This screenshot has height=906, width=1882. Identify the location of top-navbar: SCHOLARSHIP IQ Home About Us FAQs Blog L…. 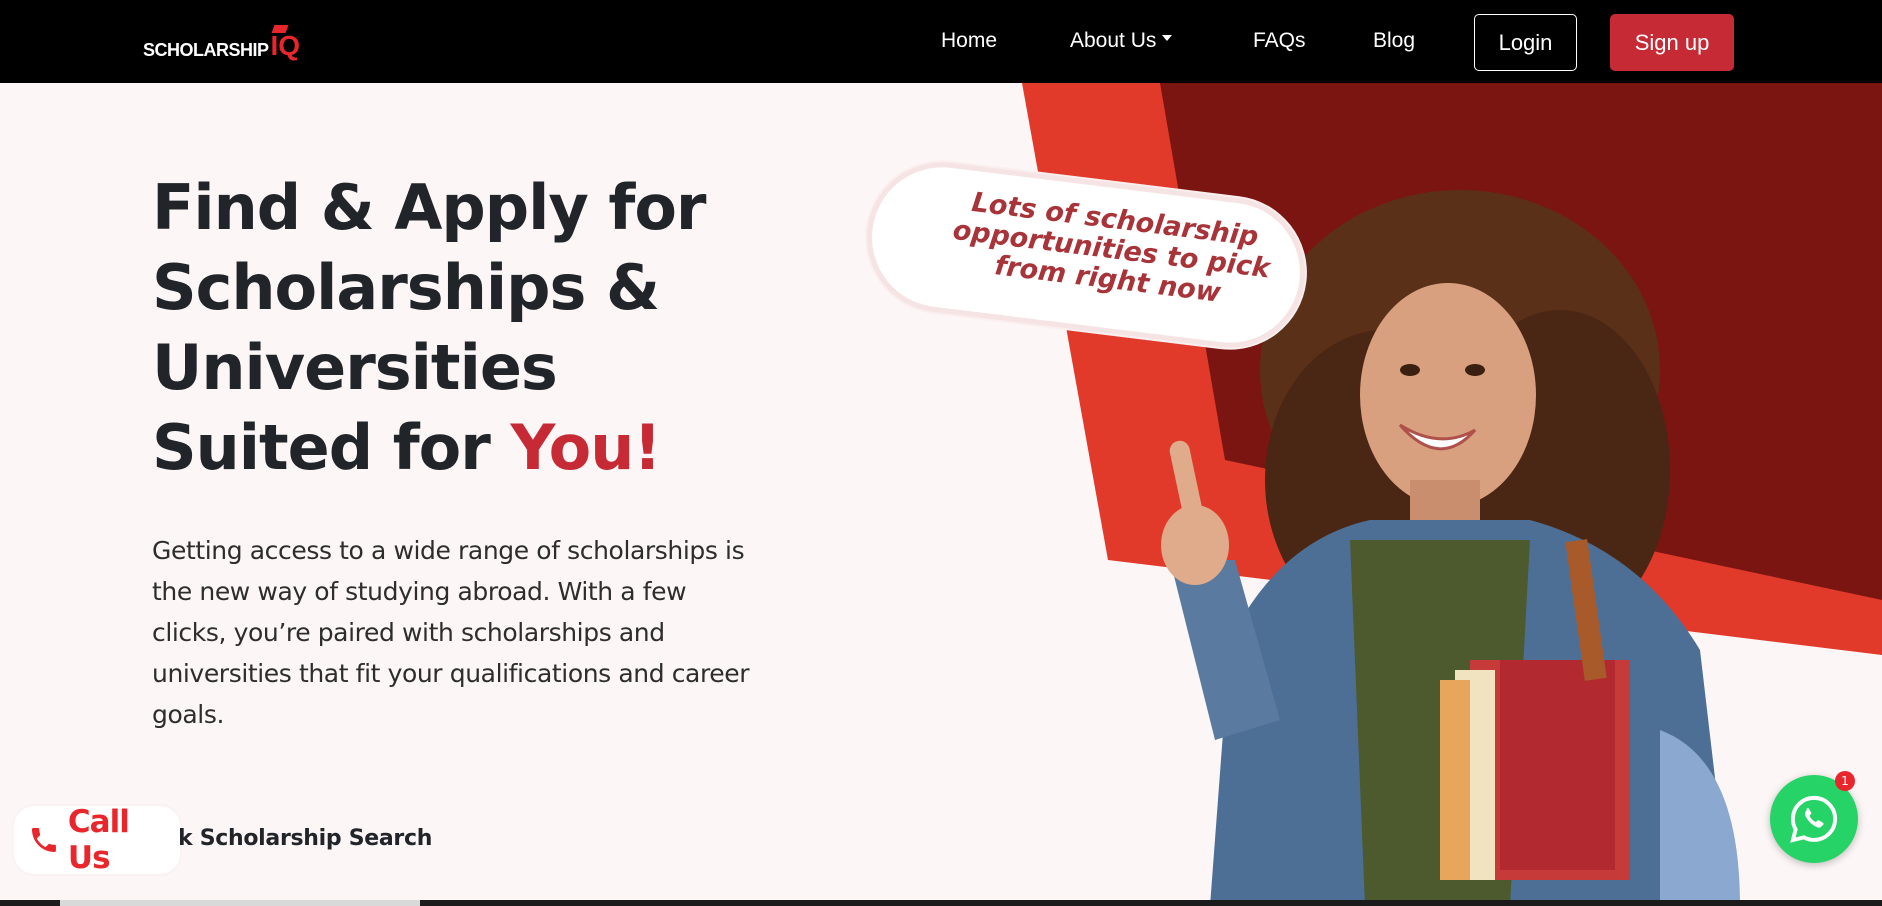
(941, 41).